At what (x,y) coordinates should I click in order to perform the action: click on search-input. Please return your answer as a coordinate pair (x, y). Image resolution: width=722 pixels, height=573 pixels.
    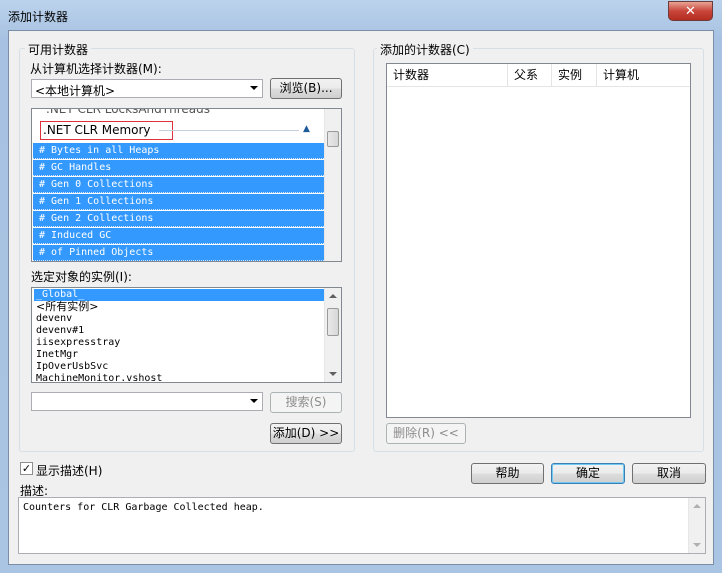
    Looking at the image, I should click on (147, 401).